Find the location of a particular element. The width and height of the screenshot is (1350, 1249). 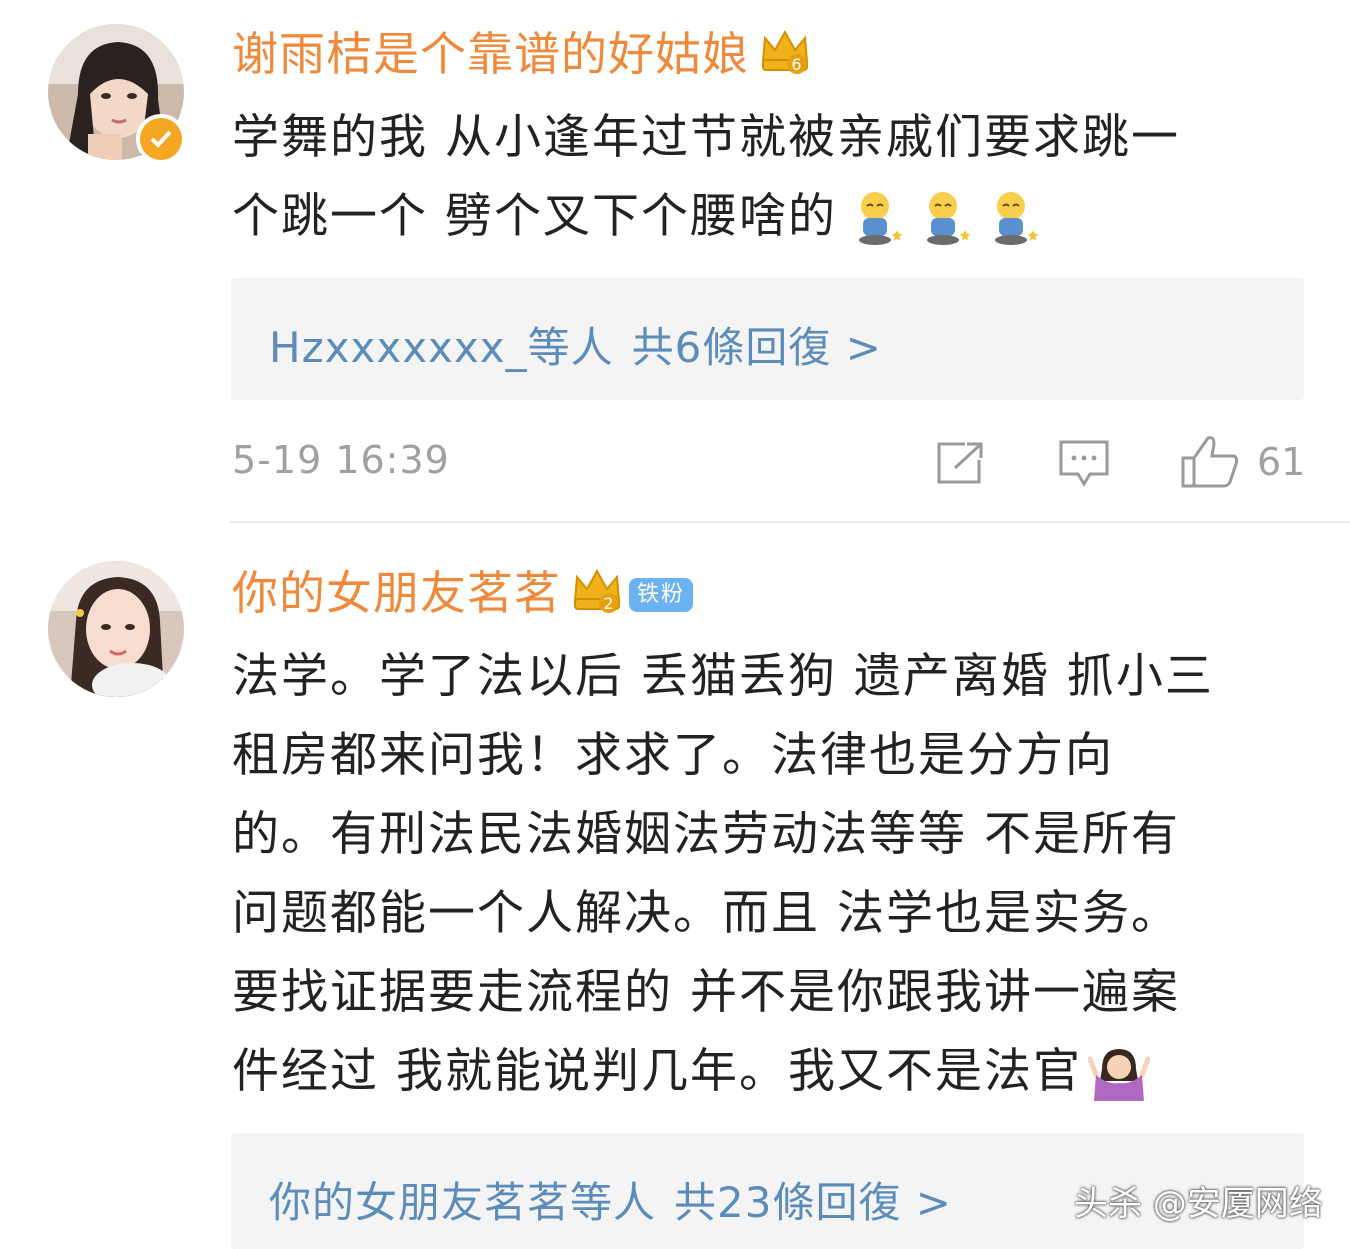

crown-level-icon: 2 is located at coordinates (597, 597).